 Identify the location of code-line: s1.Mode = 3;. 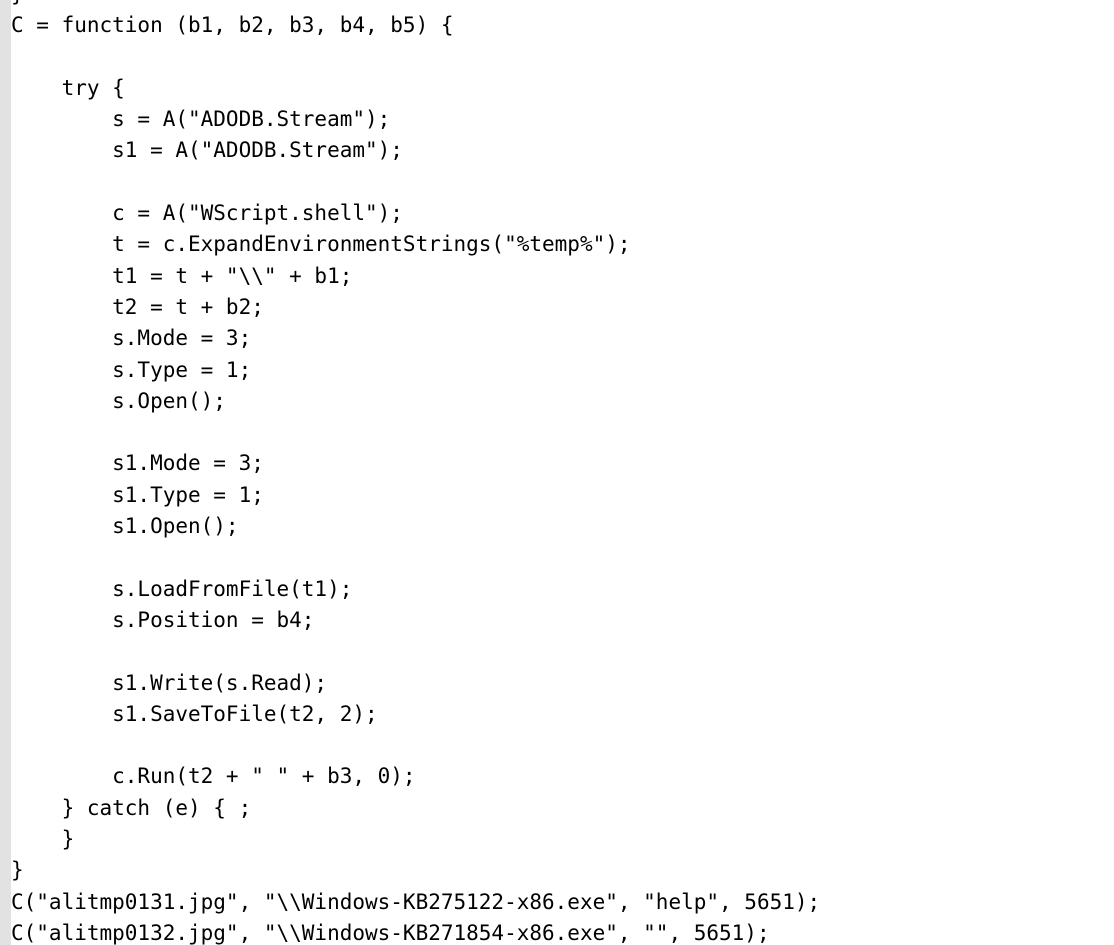
(137, 463).